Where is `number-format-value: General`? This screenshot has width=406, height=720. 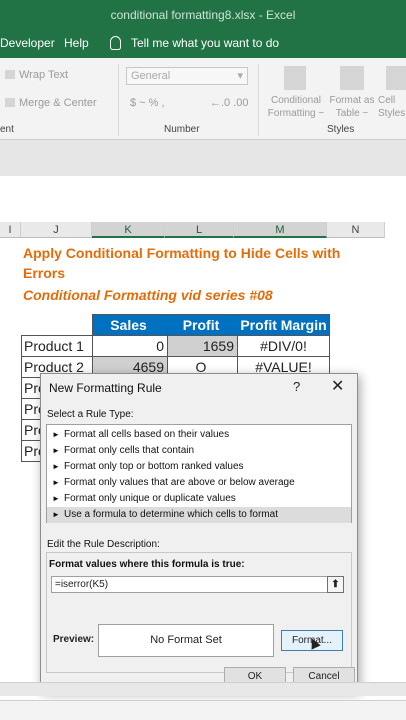
number-format-value: General is located at coordinates (151, 76).